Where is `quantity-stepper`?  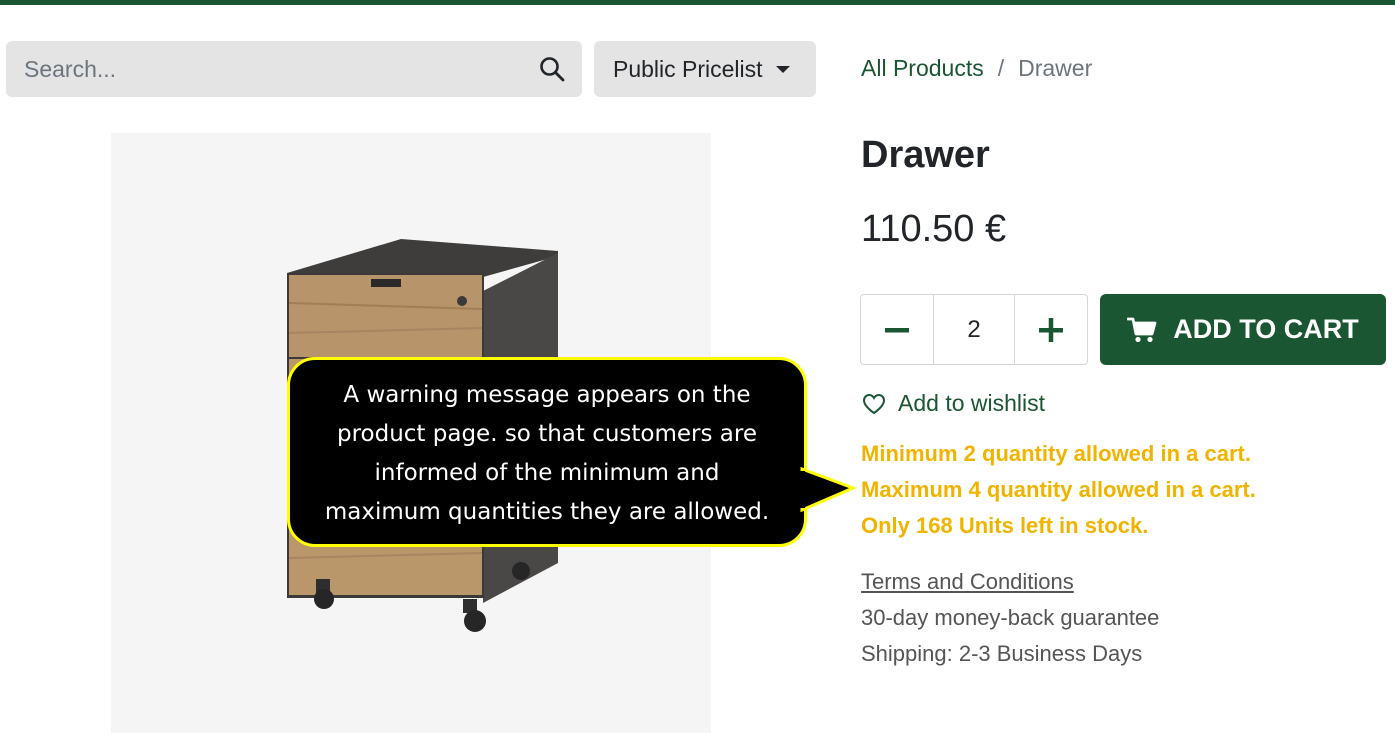
quantity-stepper is located at coordinates (974, 329).